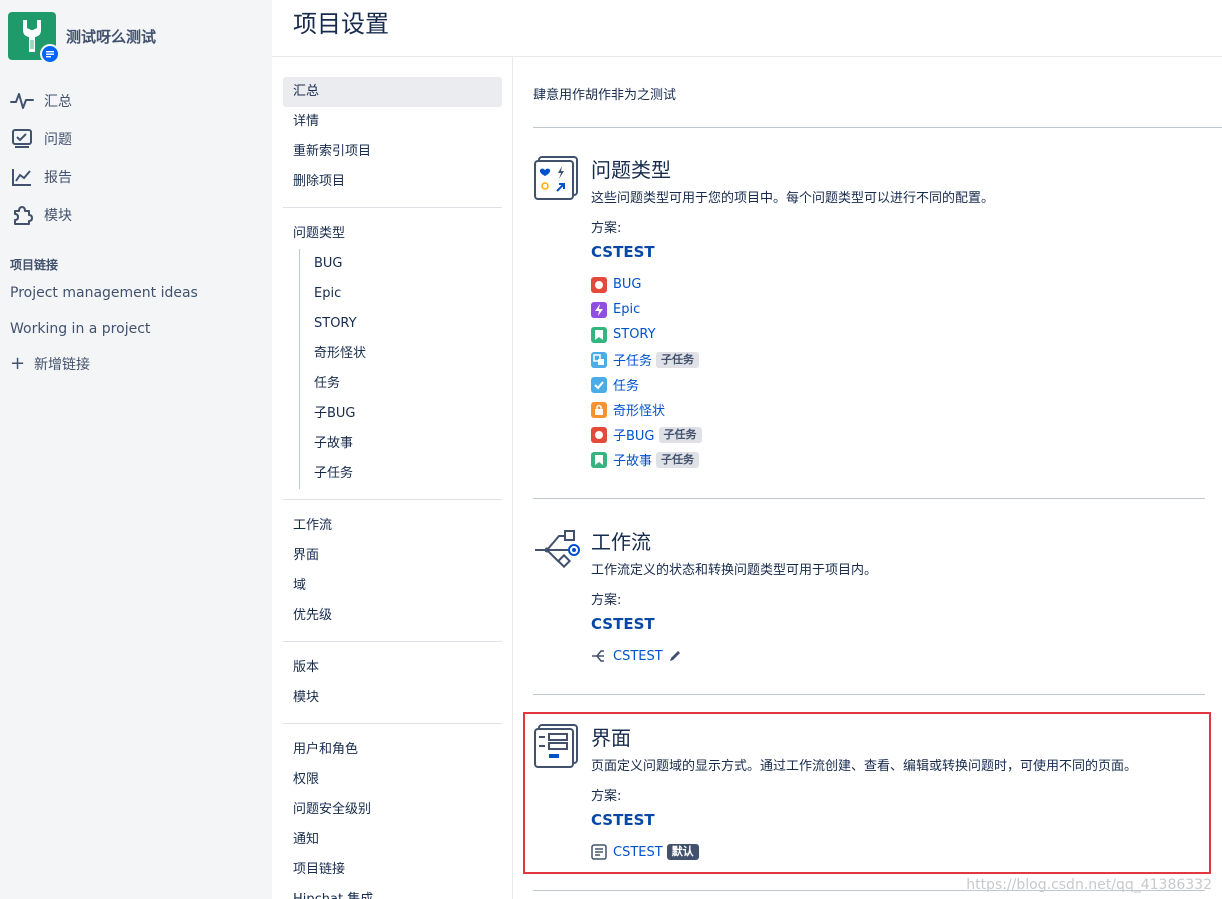 Image resolution: width=1222 pixels, height=899 pixels. What do you see at coordinates (392, 750) in the screenshot?
I see `menu-item-users-roles: 用户和角色` at bounding box center [392, 750].